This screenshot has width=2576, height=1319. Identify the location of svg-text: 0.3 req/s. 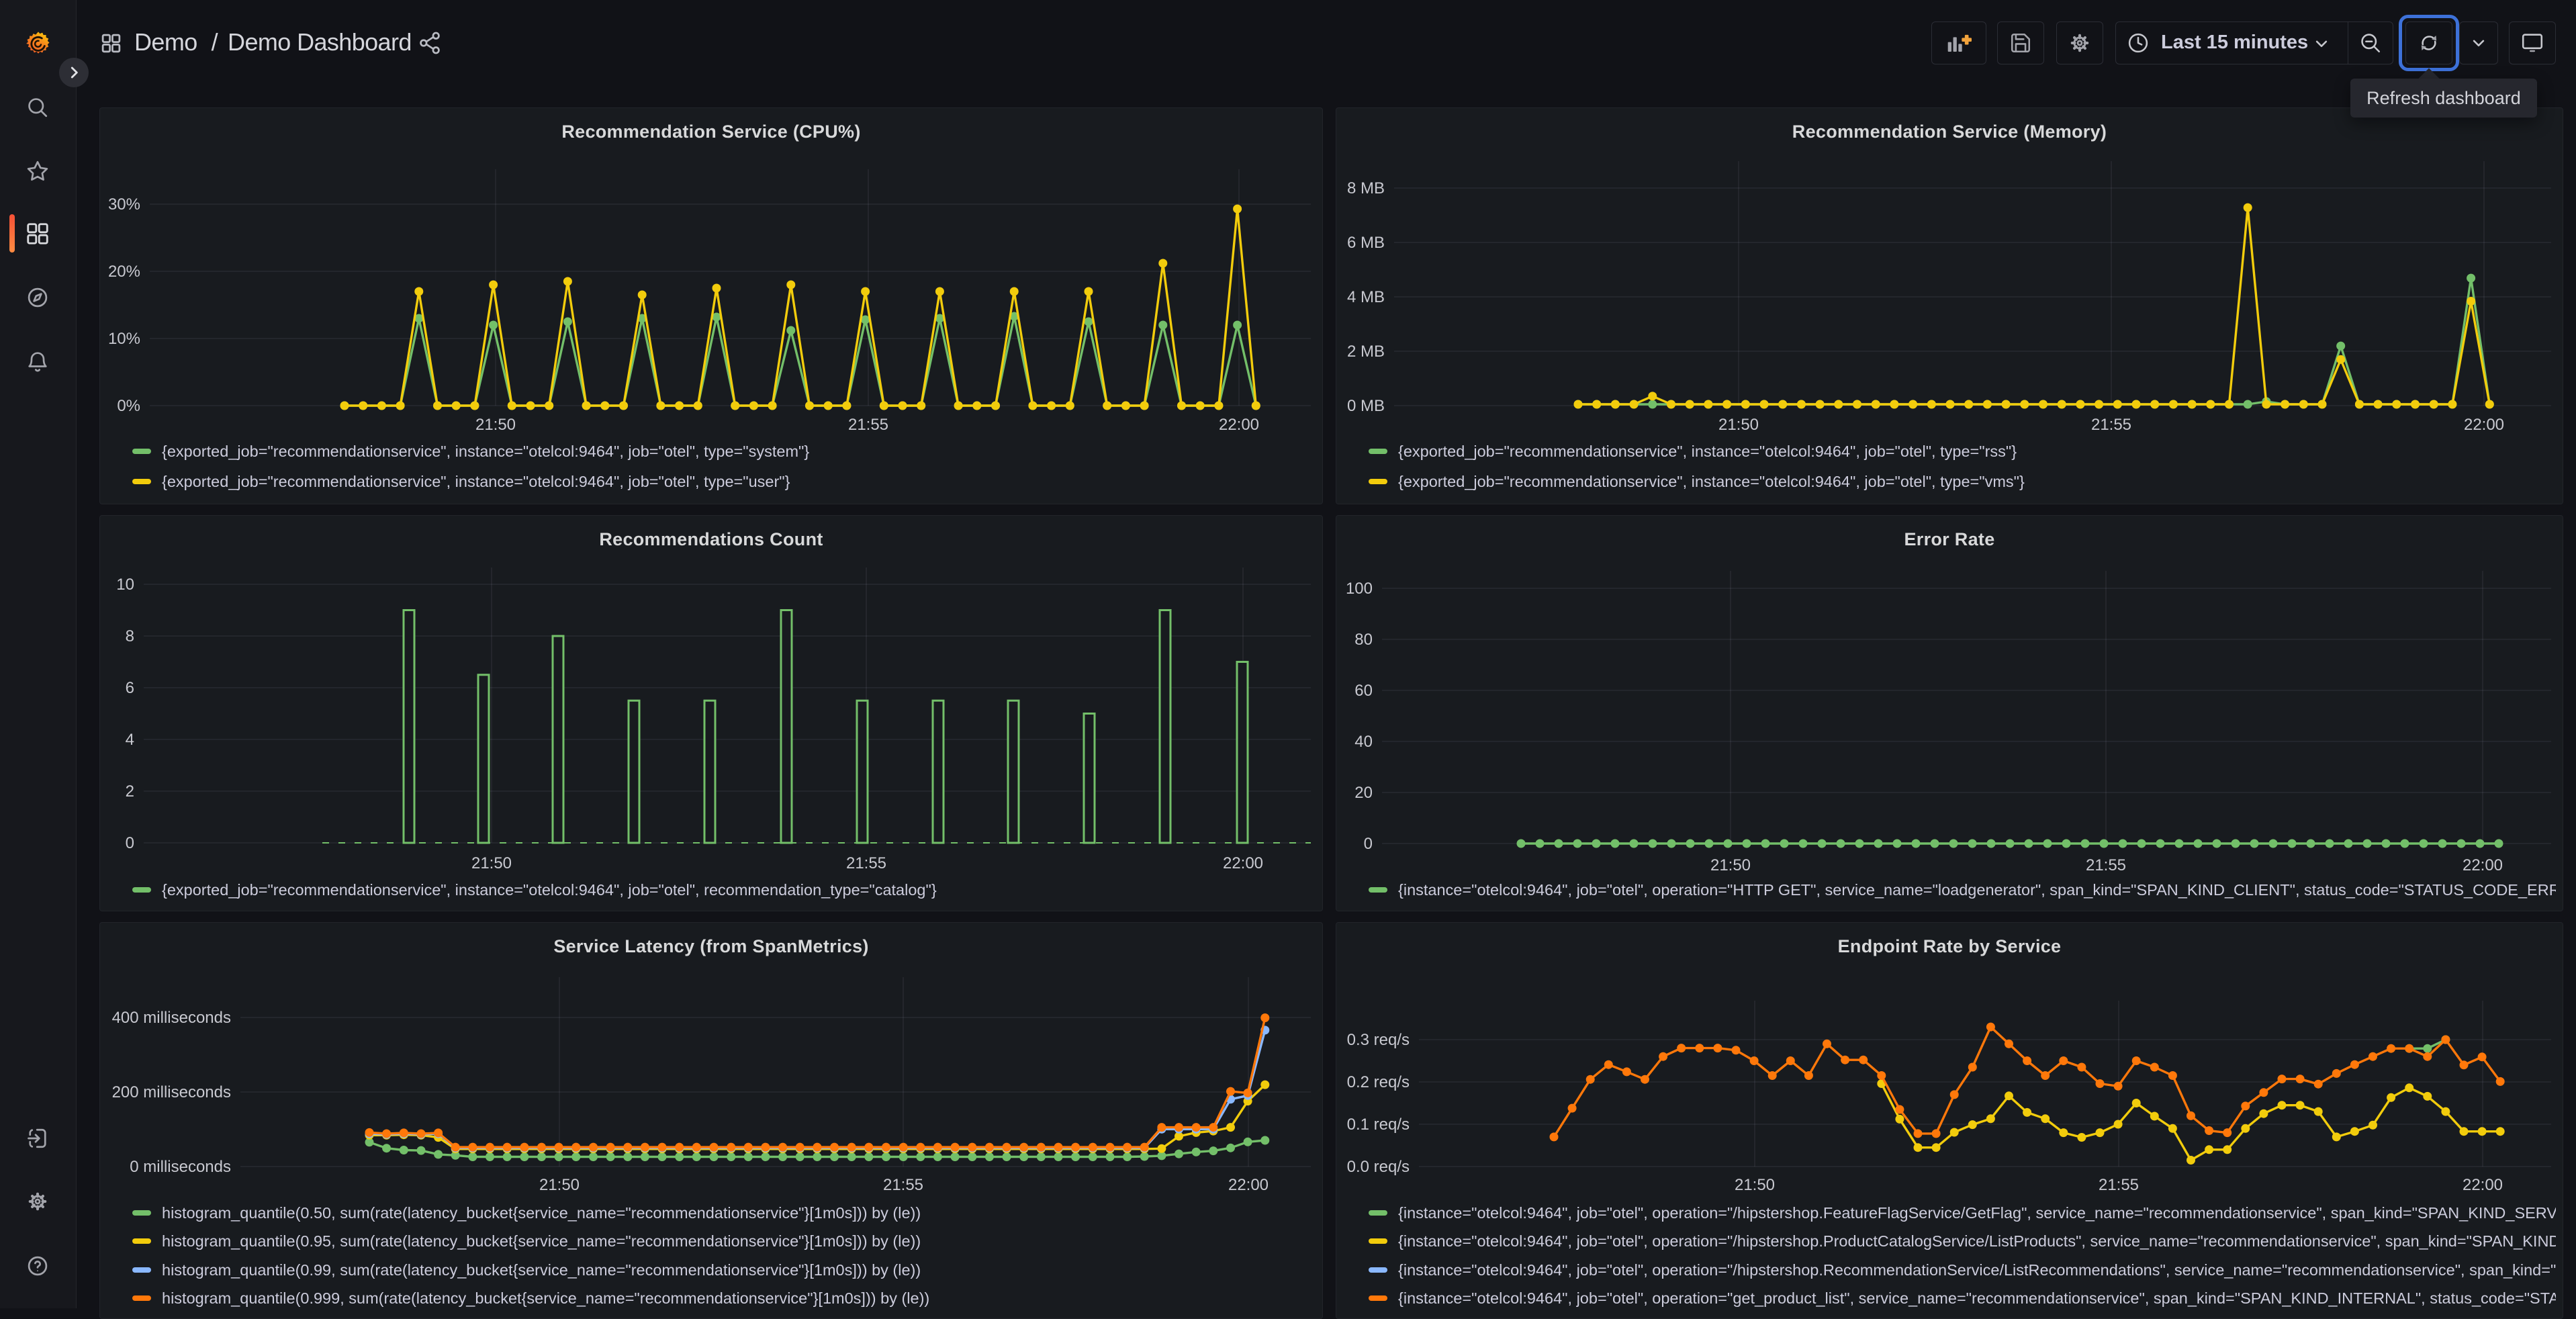
(1378, 1040).